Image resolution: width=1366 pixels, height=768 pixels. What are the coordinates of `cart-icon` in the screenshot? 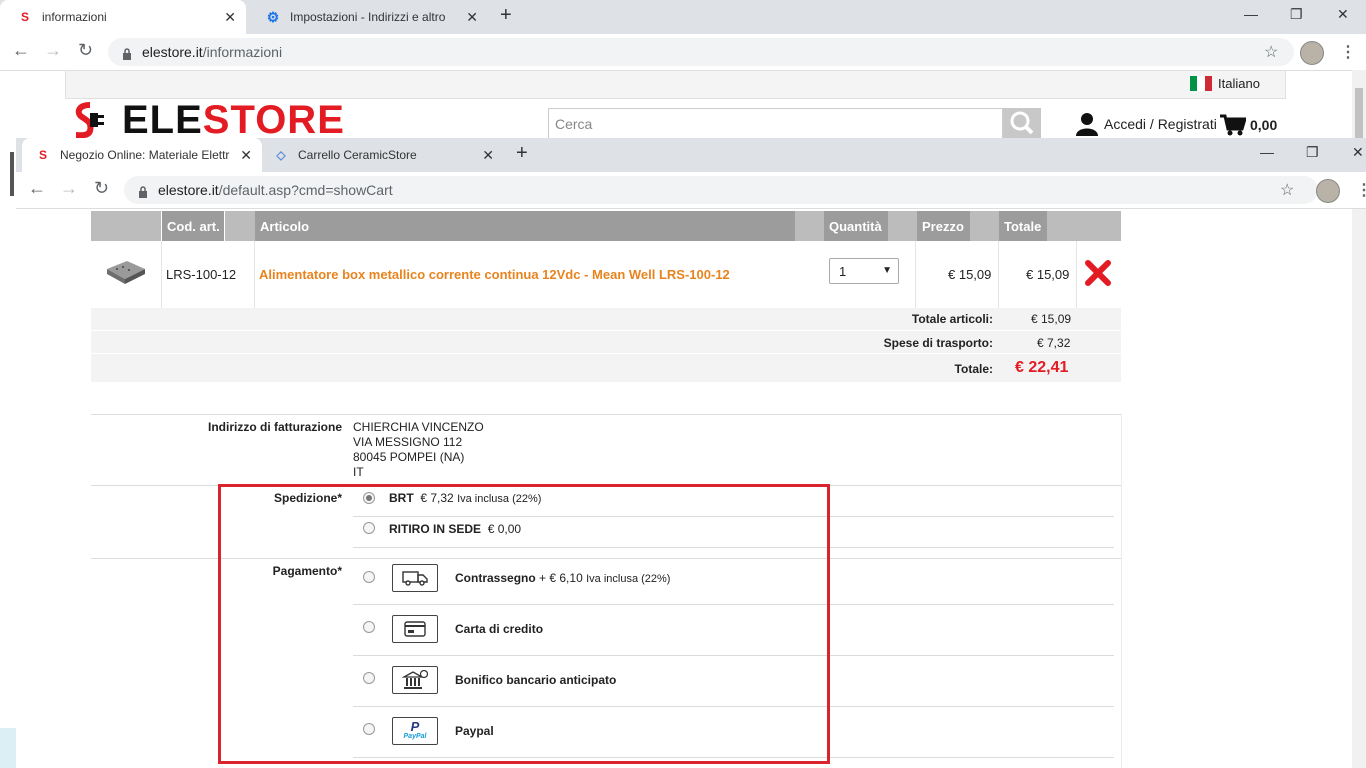 It's located at (1234, 125).